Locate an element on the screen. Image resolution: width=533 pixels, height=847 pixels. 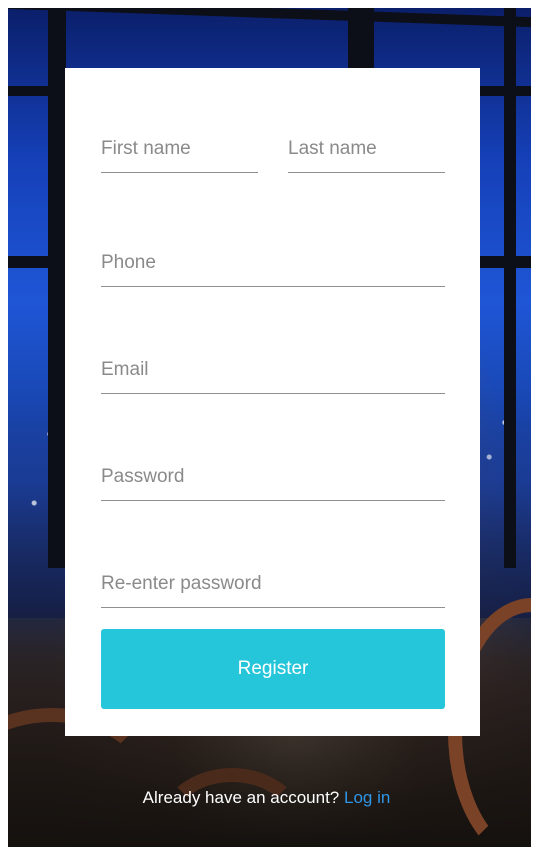
first-name-input is located at coordinates (179, 149).